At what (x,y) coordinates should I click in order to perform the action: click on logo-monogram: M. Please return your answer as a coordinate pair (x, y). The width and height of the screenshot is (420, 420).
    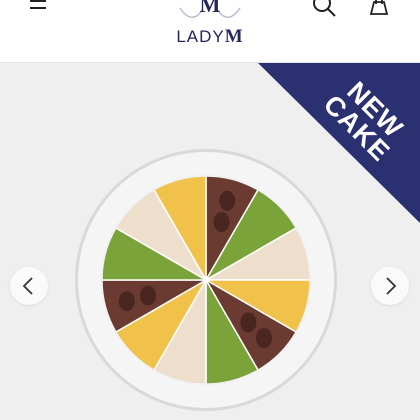
    Looking at the image, I should click on (210, 8).